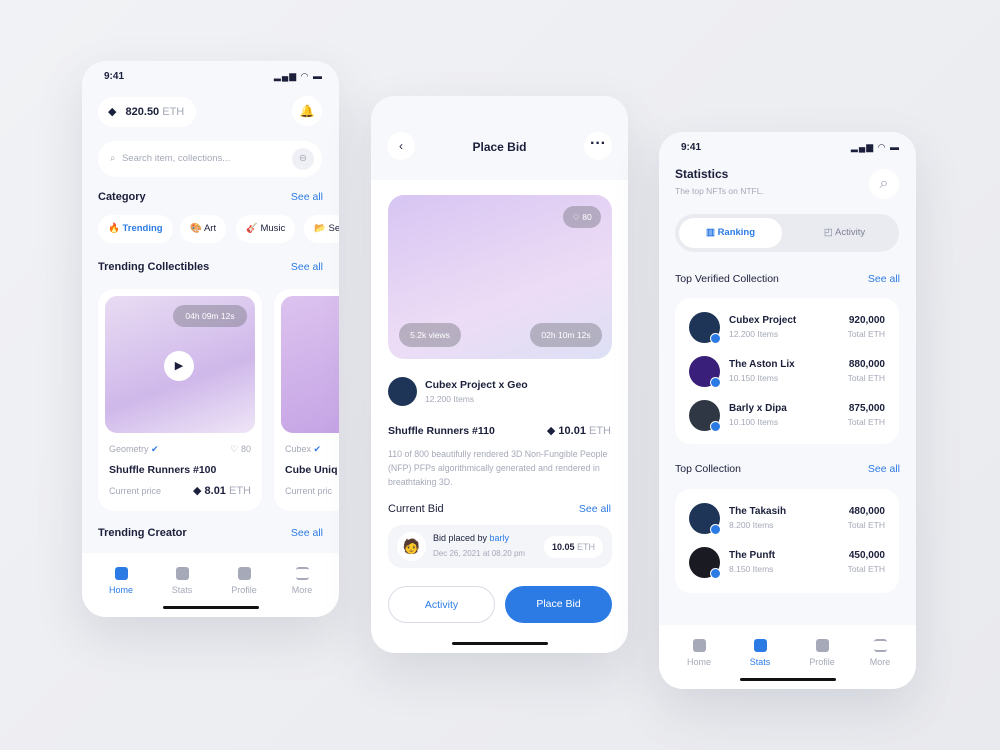 Image resolution: width=1000 pixels, height=750 pixels. I want to click on stats-icon, so click(182, 573).